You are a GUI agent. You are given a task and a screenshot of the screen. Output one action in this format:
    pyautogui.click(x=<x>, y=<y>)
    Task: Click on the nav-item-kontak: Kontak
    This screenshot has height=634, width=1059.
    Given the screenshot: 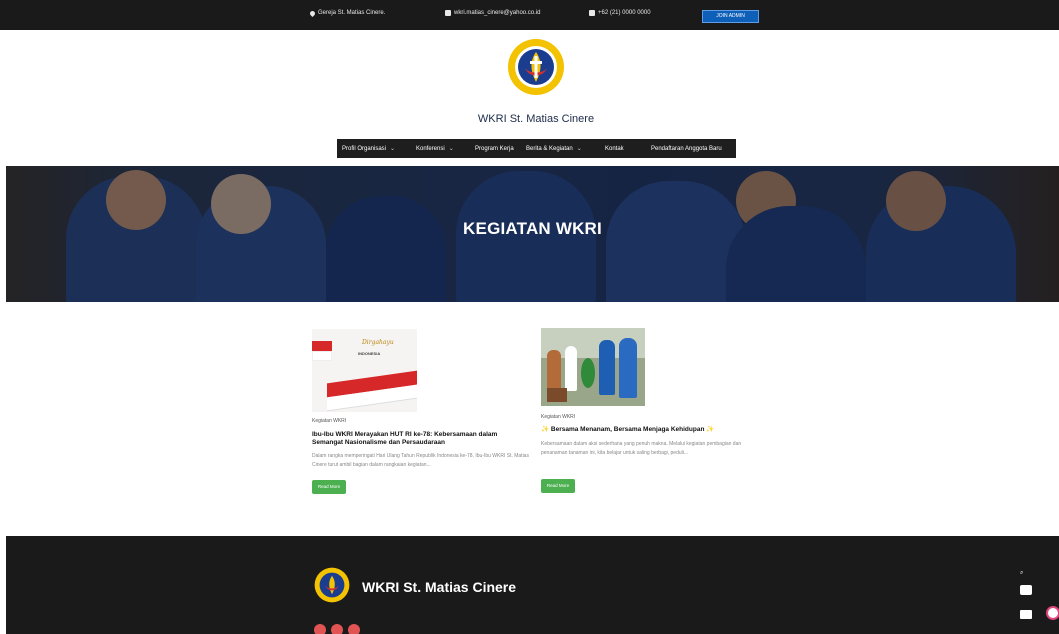 What is the action you would take?
    pyautogui.click(x=628, y=149)
    